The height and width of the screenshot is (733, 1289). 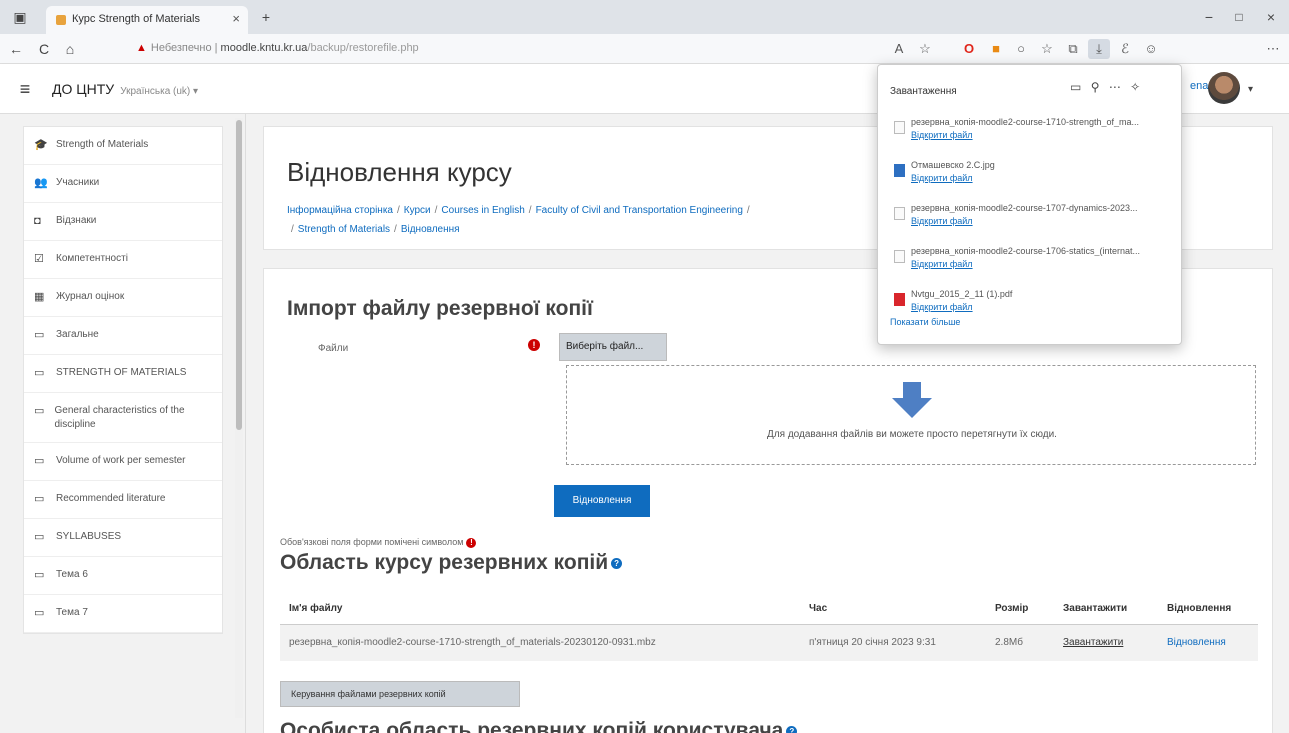 What do you see at coordinates (1095, 87) in the screenshot?
I see `search-icon: ⚲` at bounding box center [1095, 87].